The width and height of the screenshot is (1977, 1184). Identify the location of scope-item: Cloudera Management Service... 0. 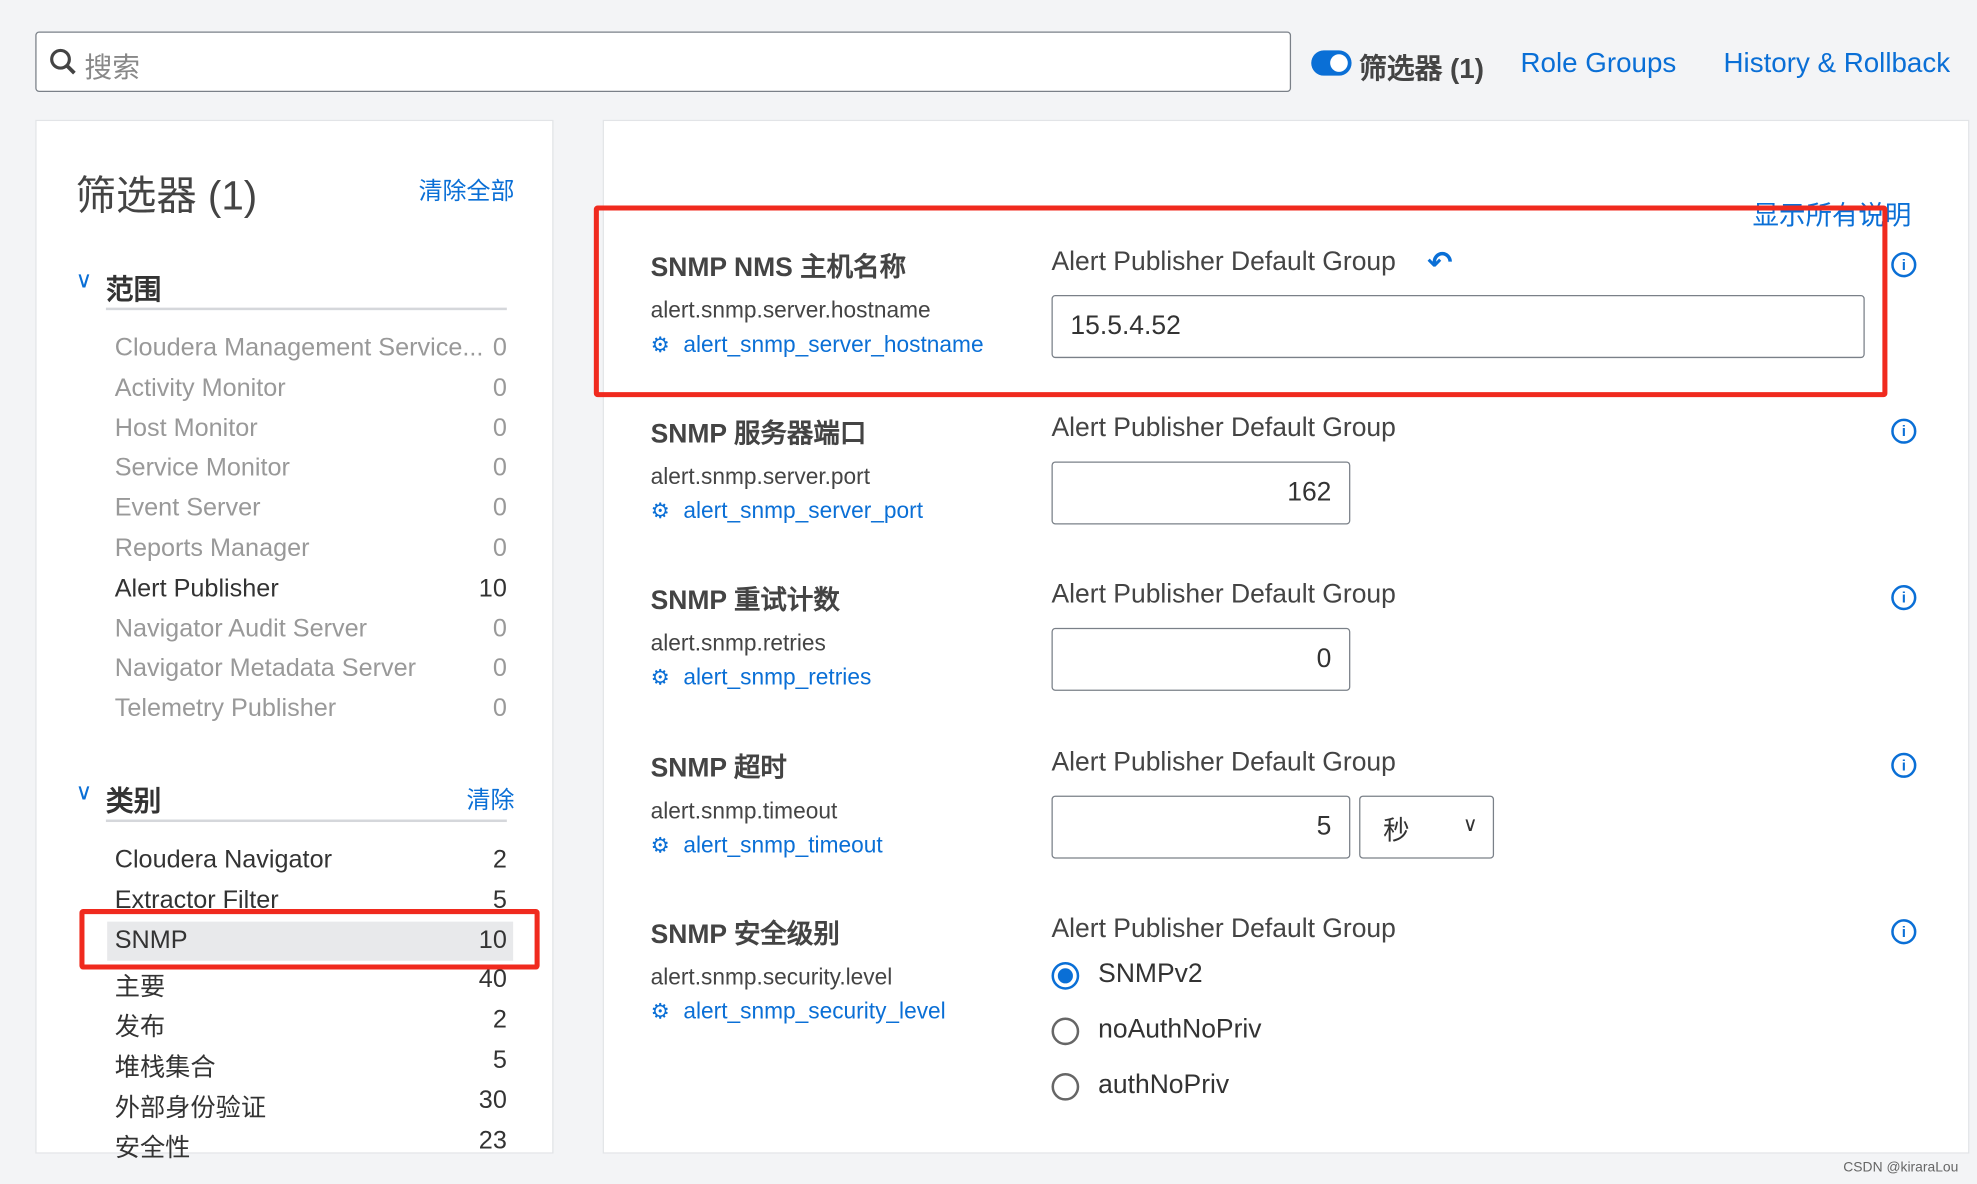
(311, 348).